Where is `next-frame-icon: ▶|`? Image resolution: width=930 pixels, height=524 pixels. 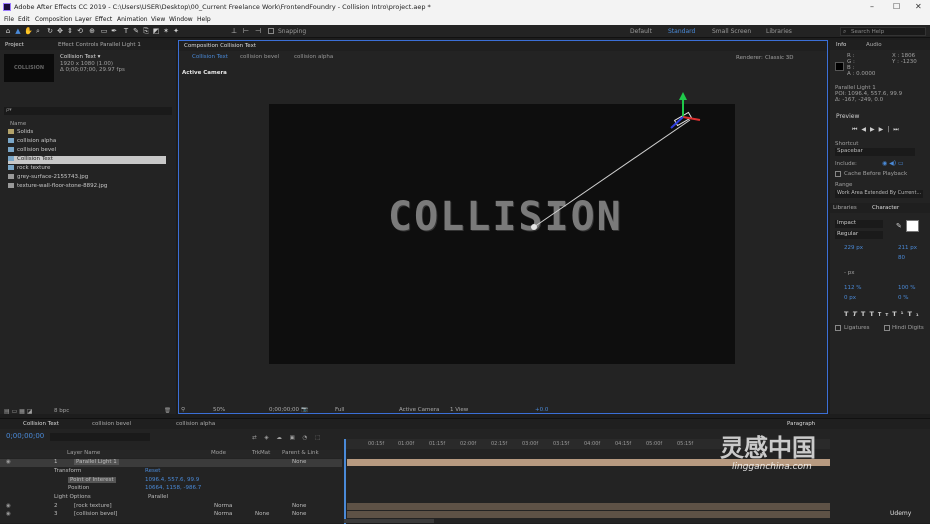
next-frame-icon: ▶| is located at coordinates (886, 129).